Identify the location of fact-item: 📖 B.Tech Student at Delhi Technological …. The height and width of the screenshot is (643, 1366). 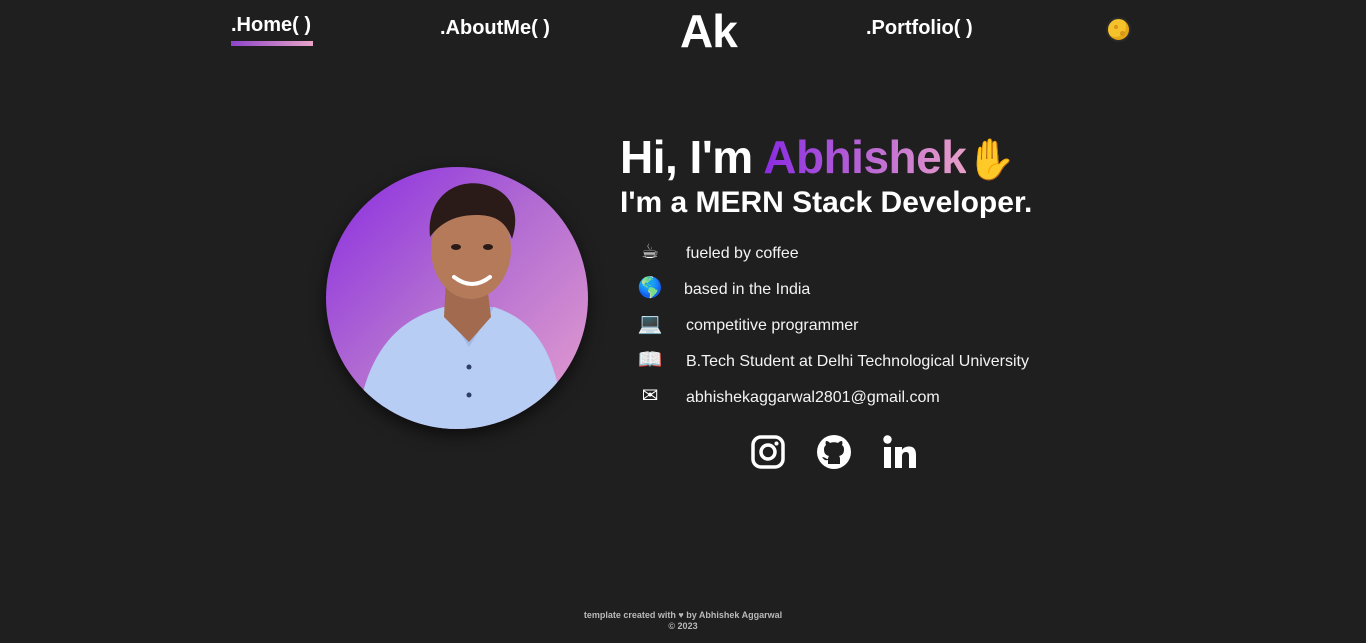
(846, 363).